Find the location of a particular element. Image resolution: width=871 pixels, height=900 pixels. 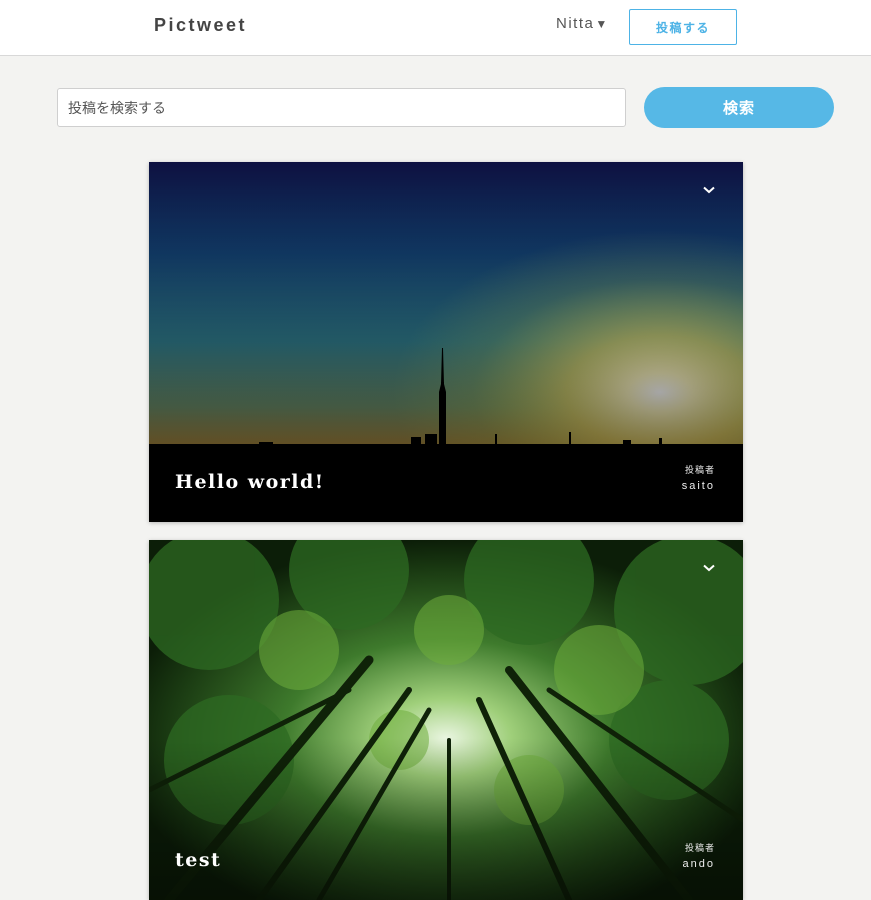

caret-down-icon: ▼ is located at coordinates (602, 24).